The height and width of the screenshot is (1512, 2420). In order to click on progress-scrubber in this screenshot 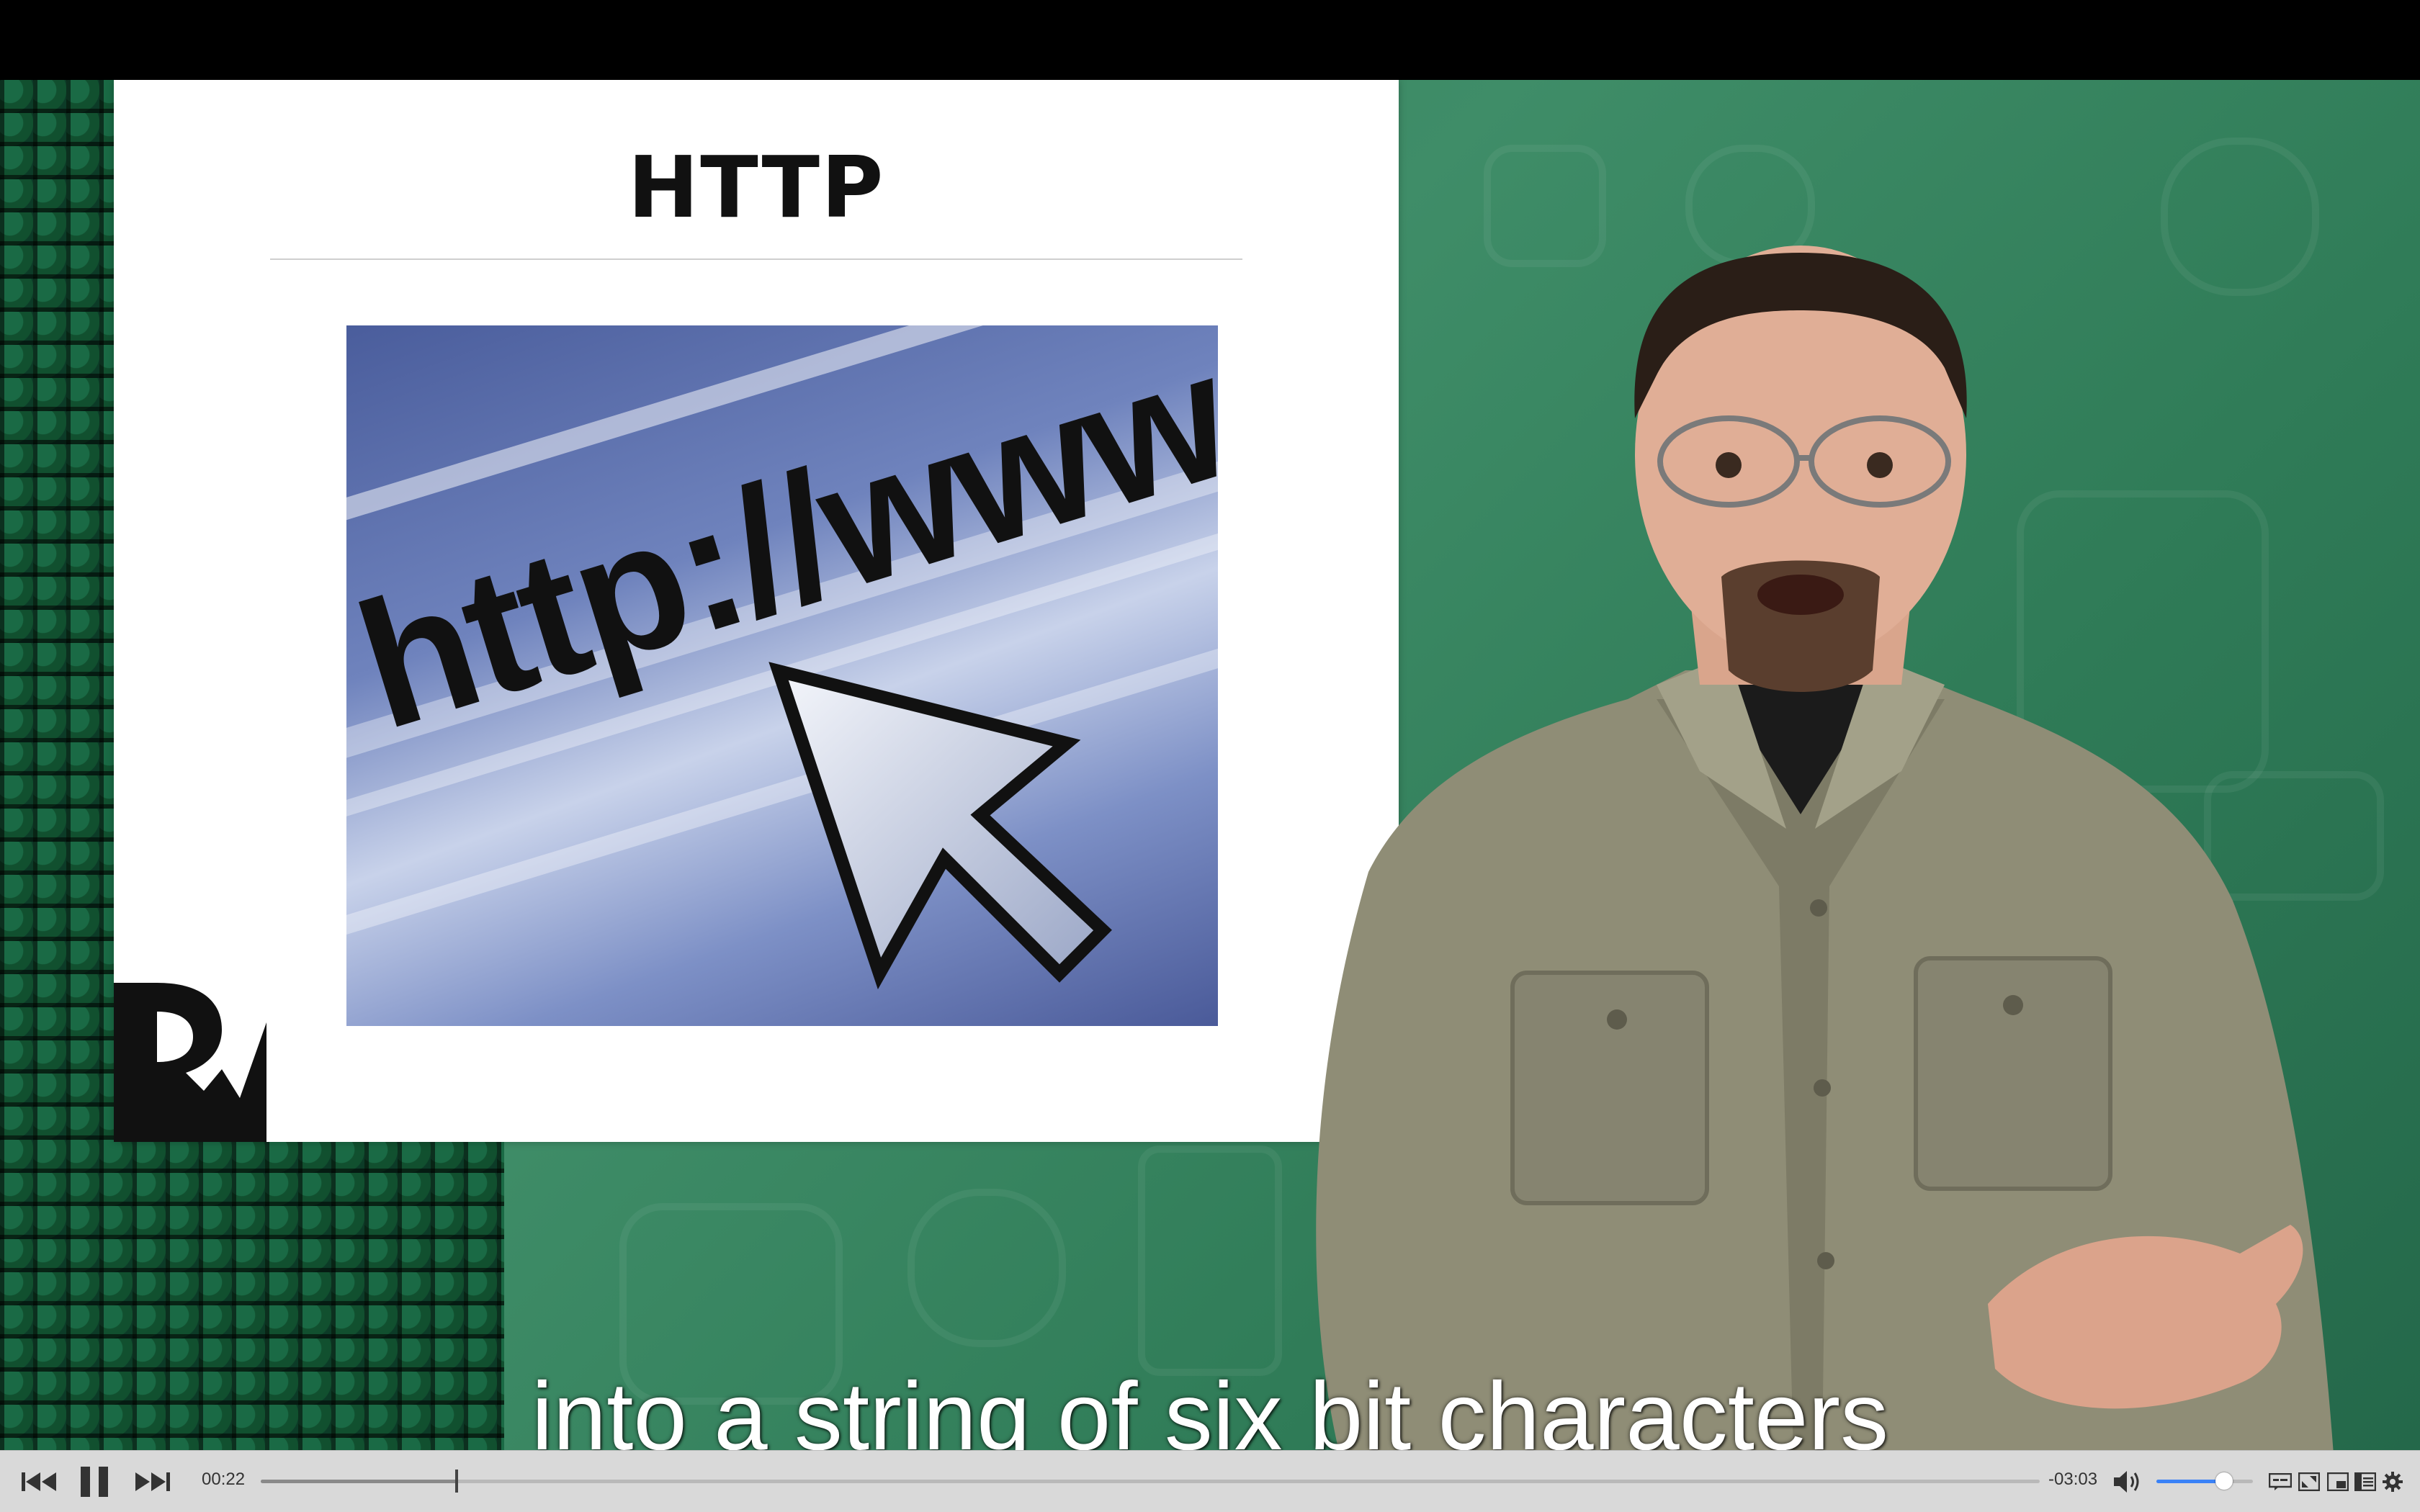, I will do `click(1150, 1481)`.